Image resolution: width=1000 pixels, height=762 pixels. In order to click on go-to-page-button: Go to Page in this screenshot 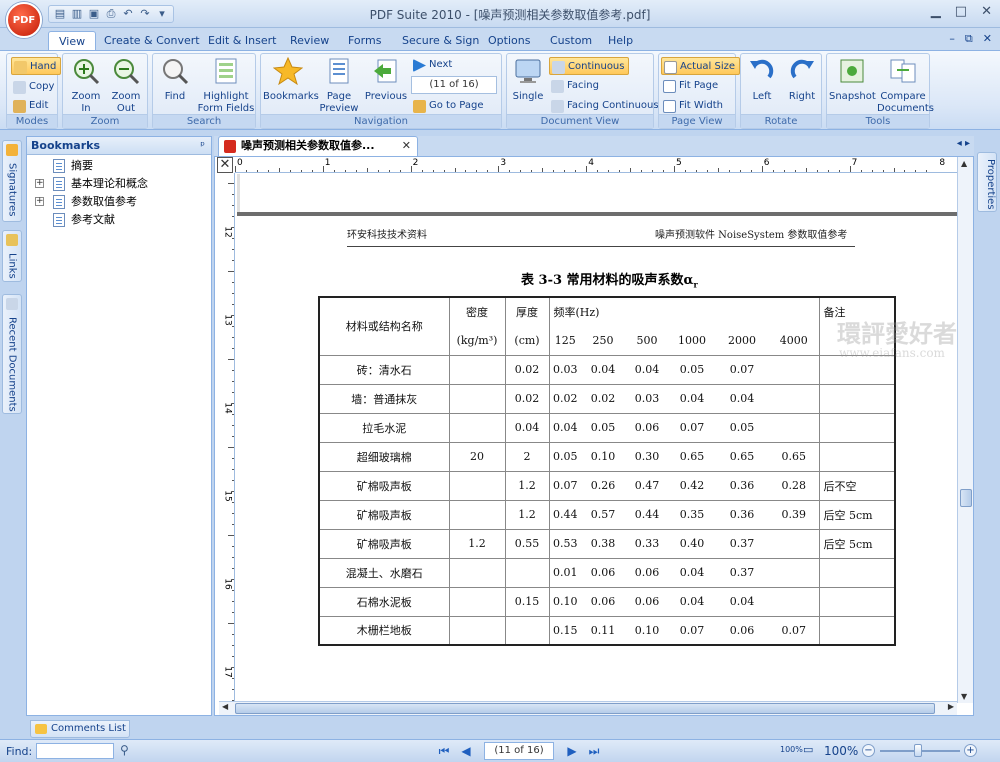, I will do `click(447, 106)`.